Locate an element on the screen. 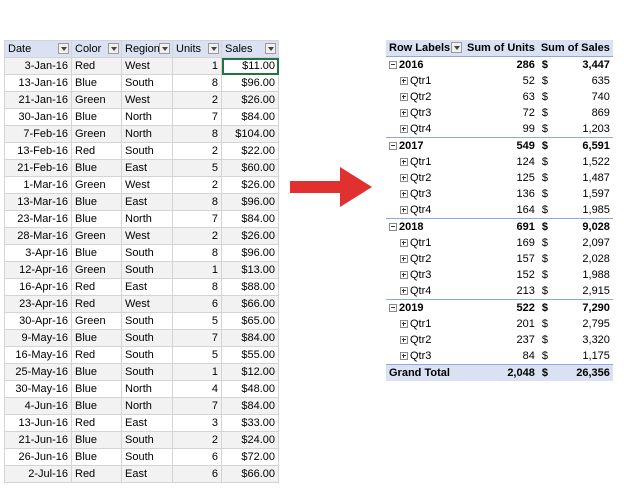 The image size is (624, 495). pivot-row-label: Qtr3 is located at coordinates (425, 356).